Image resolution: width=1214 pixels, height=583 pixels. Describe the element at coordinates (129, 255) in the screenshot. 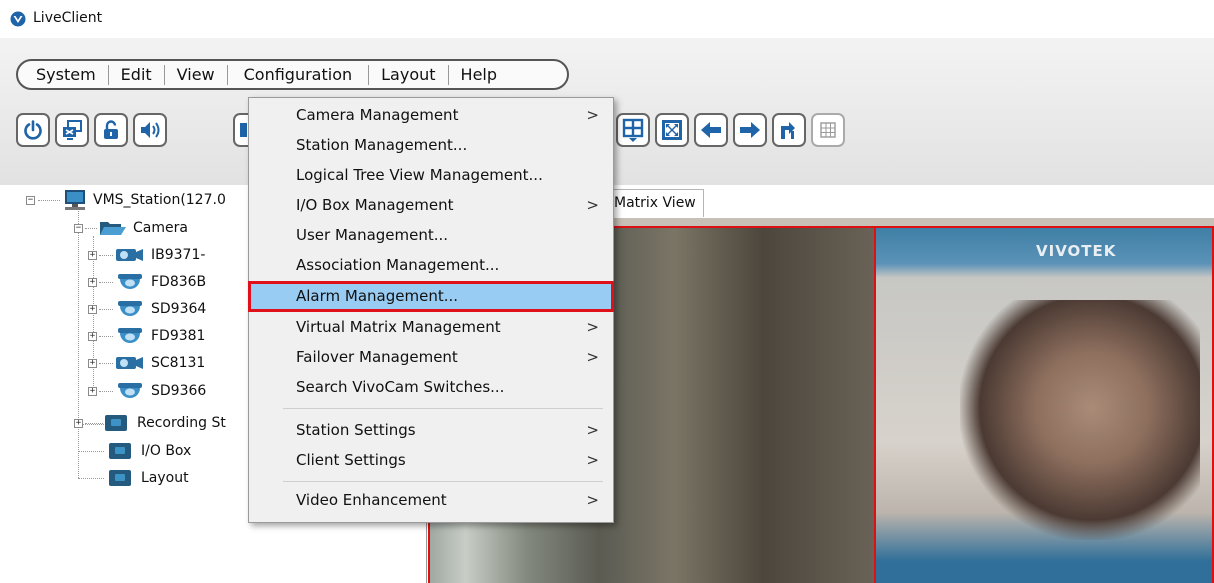

I see `box-camera-icon` at that location.